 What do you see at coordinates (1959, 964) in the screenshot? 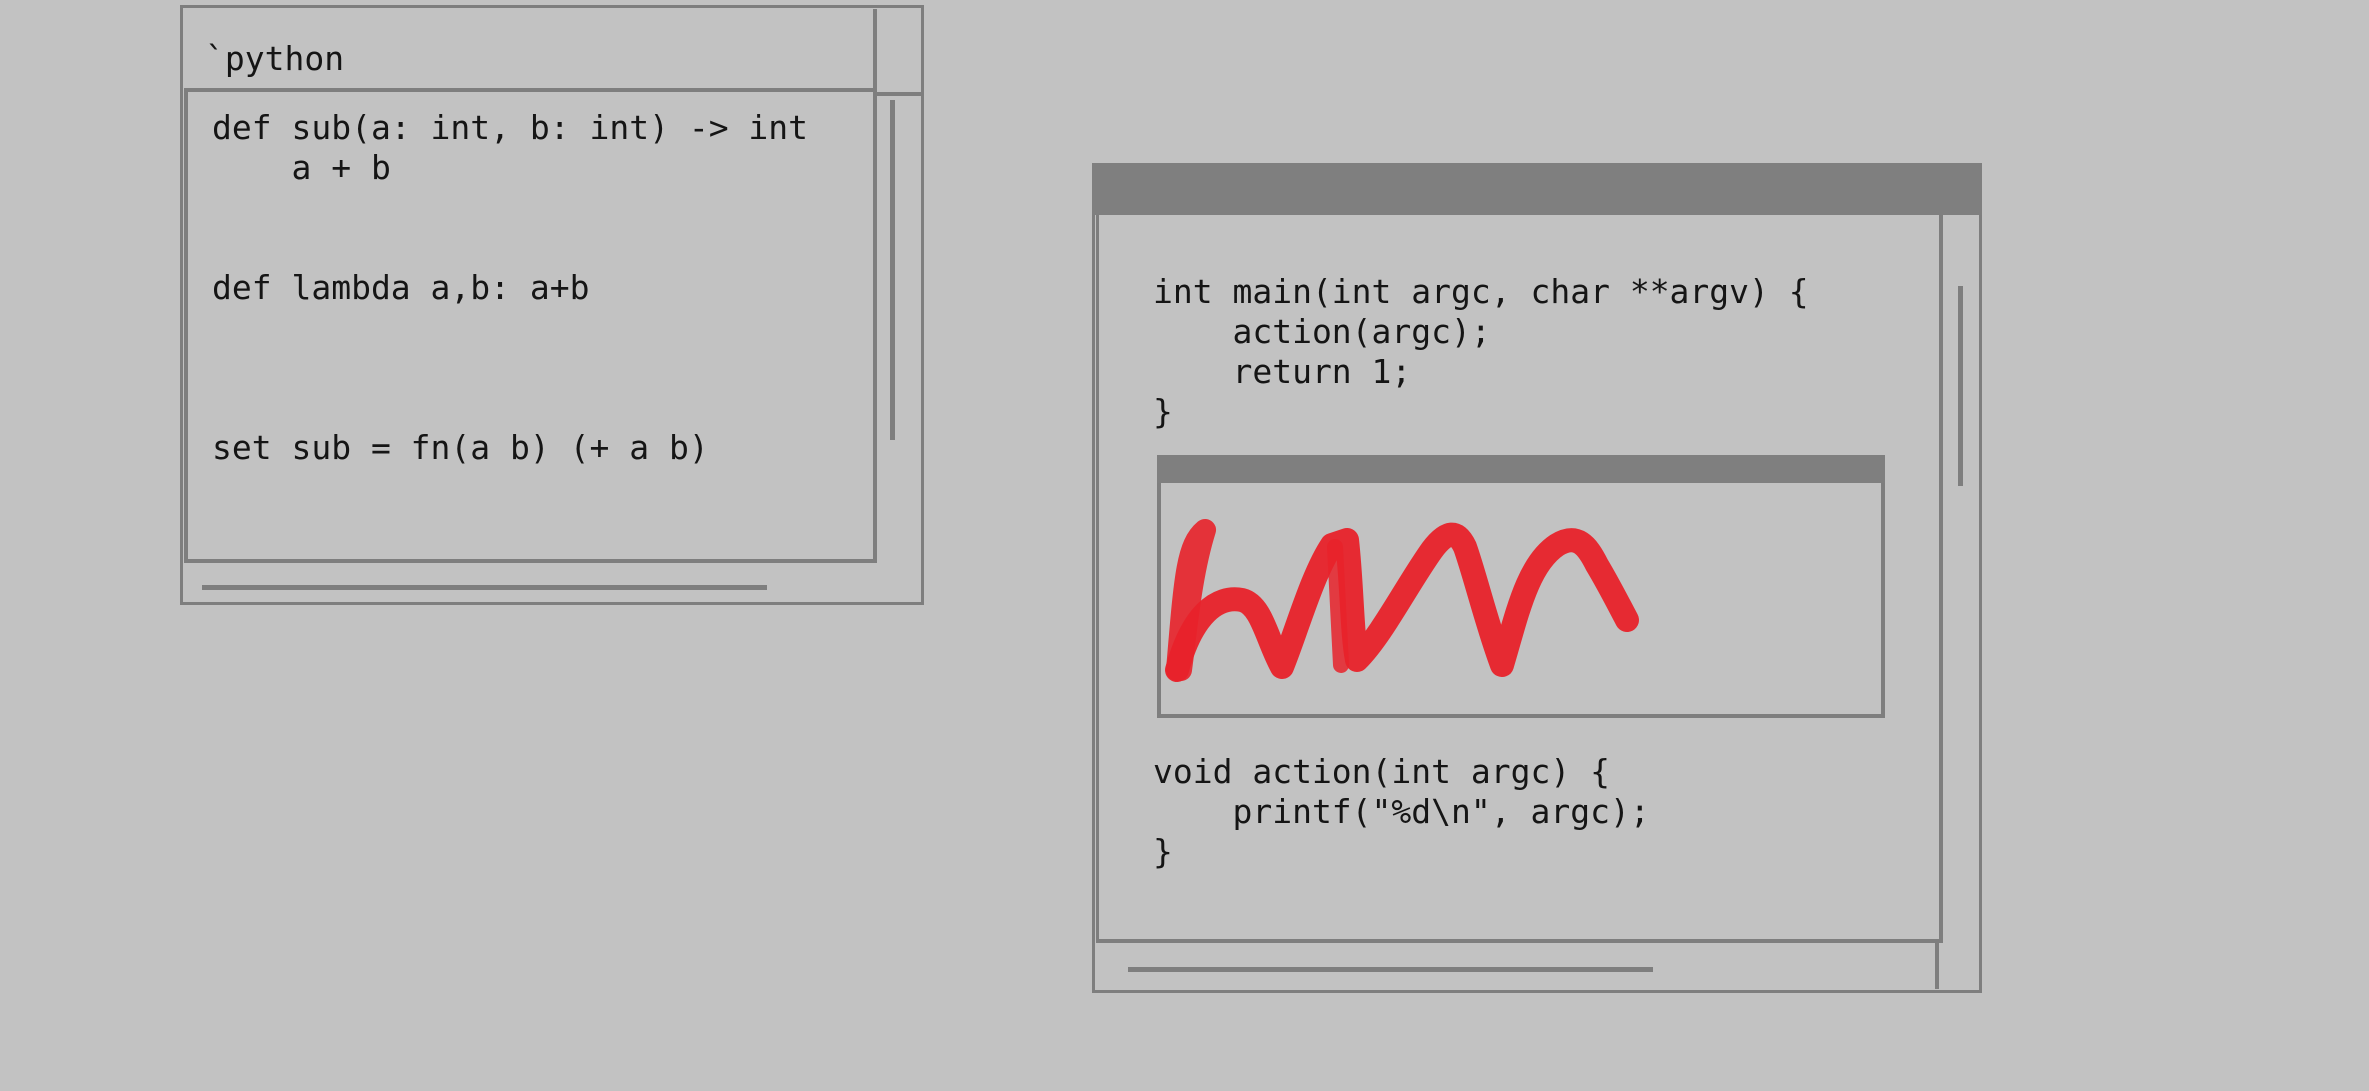
I see `c-window-corner-box` at bounding box center [1959, 964].